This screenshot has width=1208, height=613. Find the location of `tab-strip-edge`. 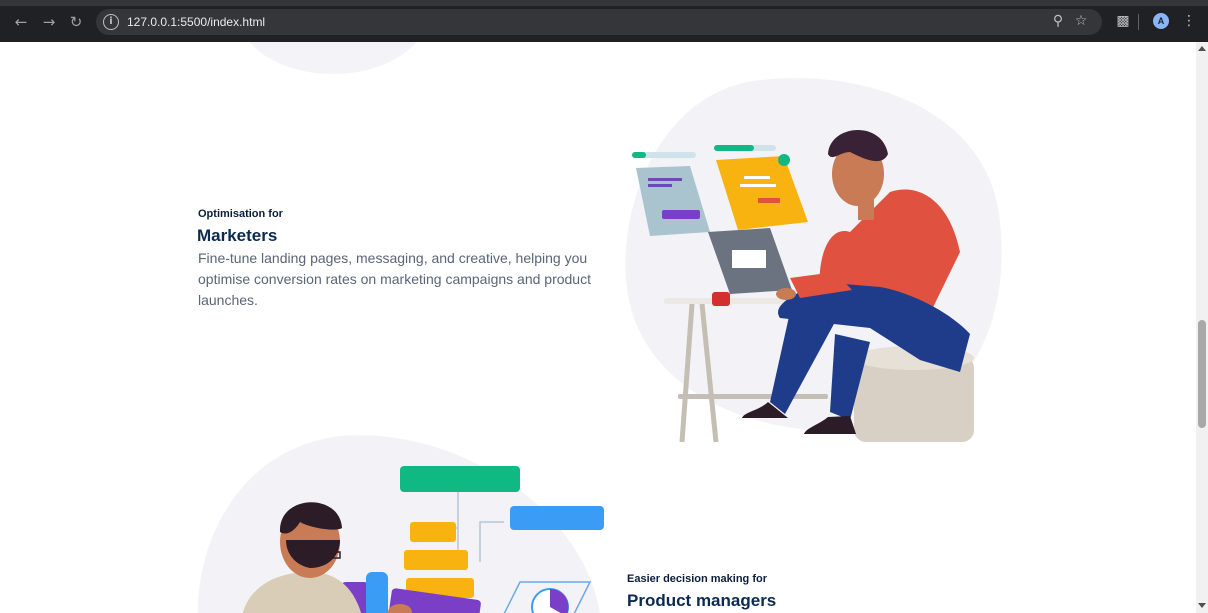

tab-strip-edge is located at coordinates (604, 3).